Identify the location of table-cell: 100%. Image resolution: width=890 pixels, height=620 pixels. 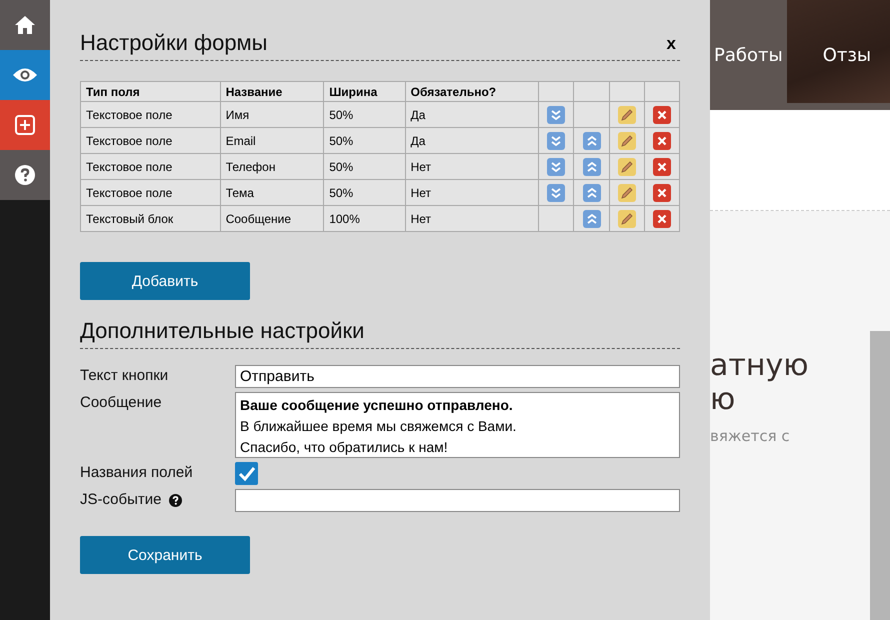
(365, 219).